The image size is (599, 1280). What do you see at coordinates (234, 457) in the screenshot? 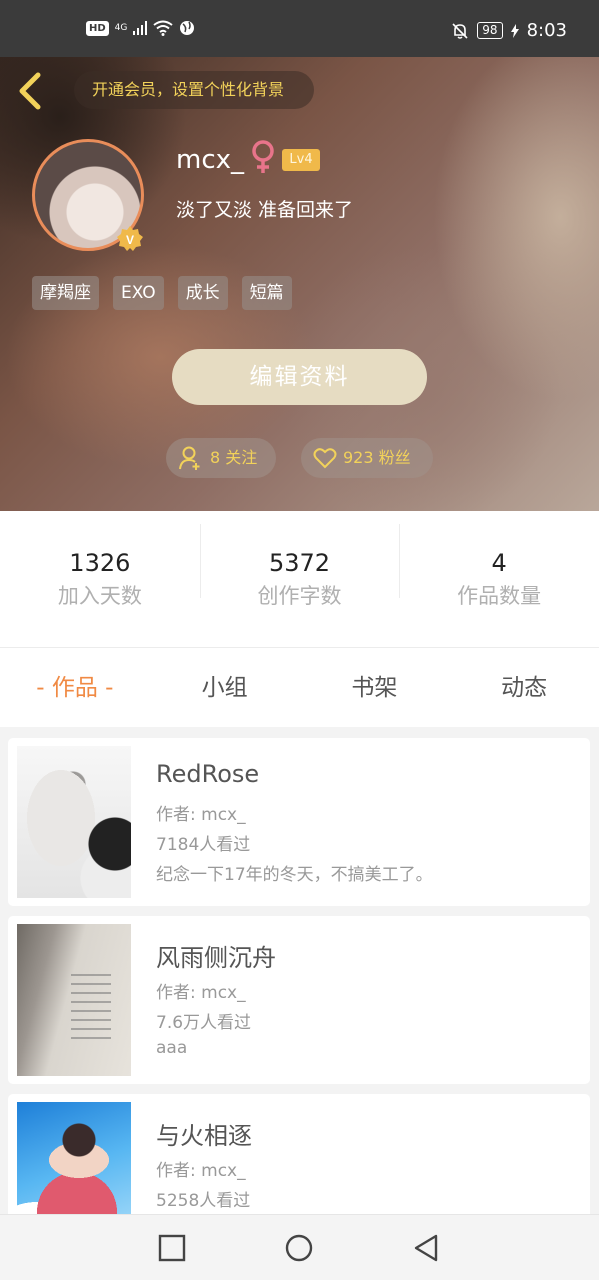
I see `following-count: 8 关注` at bounding box center [234, 457].